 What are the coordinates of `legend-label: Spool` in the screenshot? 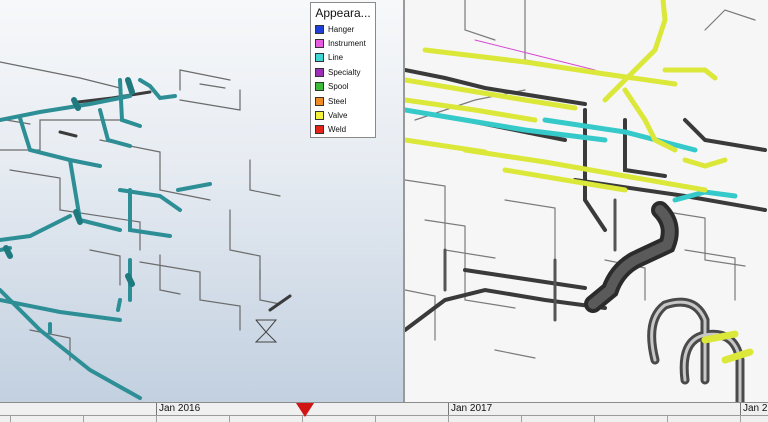 It's located at (338, 87).